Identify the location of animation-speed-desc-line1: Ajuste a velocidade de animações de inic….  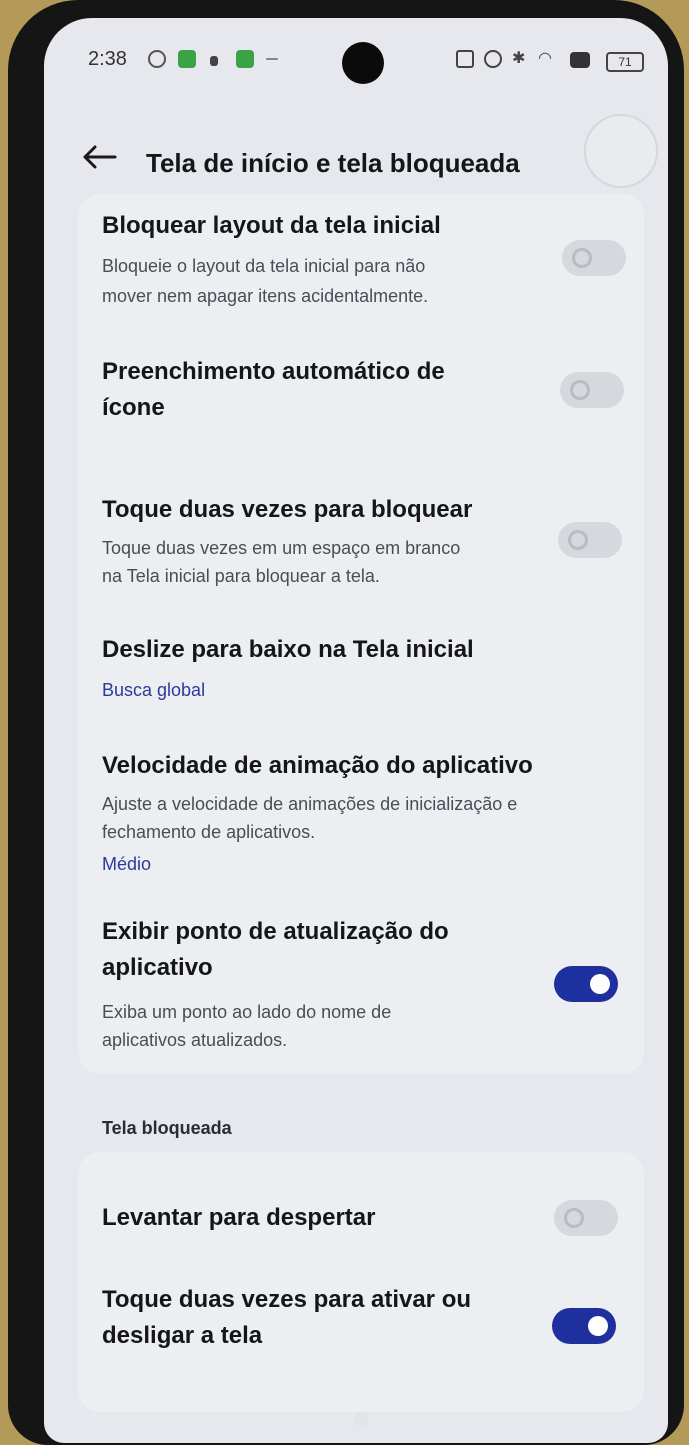
(310, 804).